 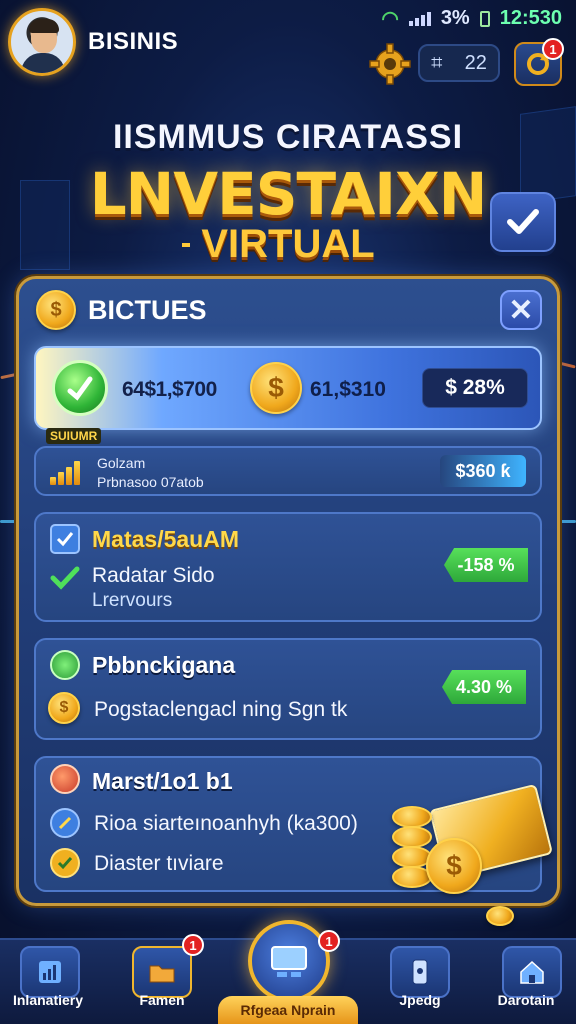 What do you see at coordinates (221, 709) in the screenshot?
I see `section-line: Pogstaclengacl ning Sgn tk` at bounding box center [221, 709].